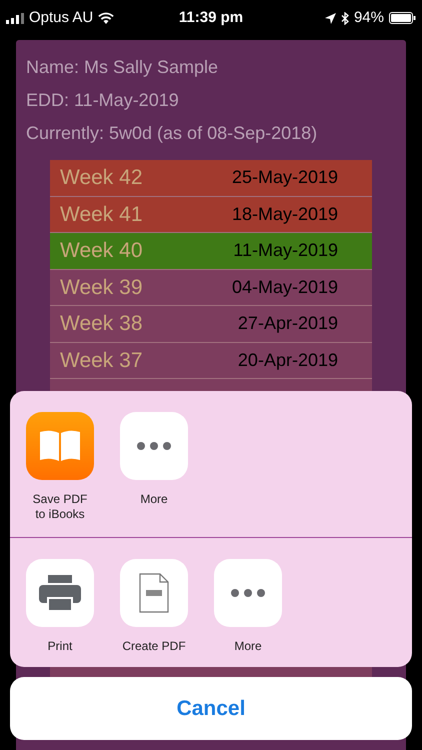 Image resolution: width=422 pixels, height=750 pixels. I want to click on battery-percent: 94%, so click(369, 18).